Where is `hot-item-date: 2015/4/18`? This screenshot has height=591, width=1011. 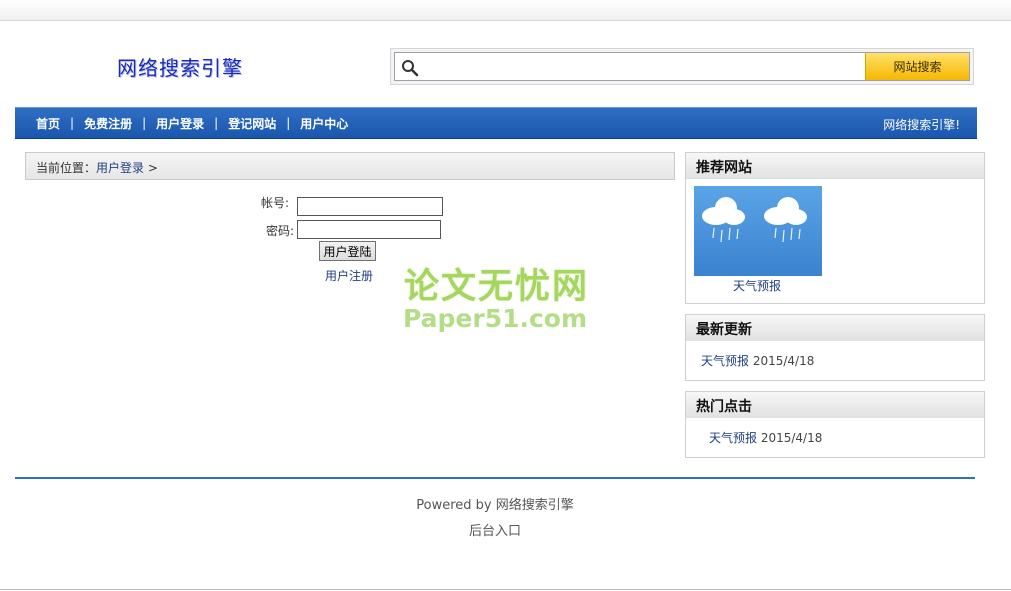 hot-item-date: 2015/4/18 is located at coordinates (791, 438).